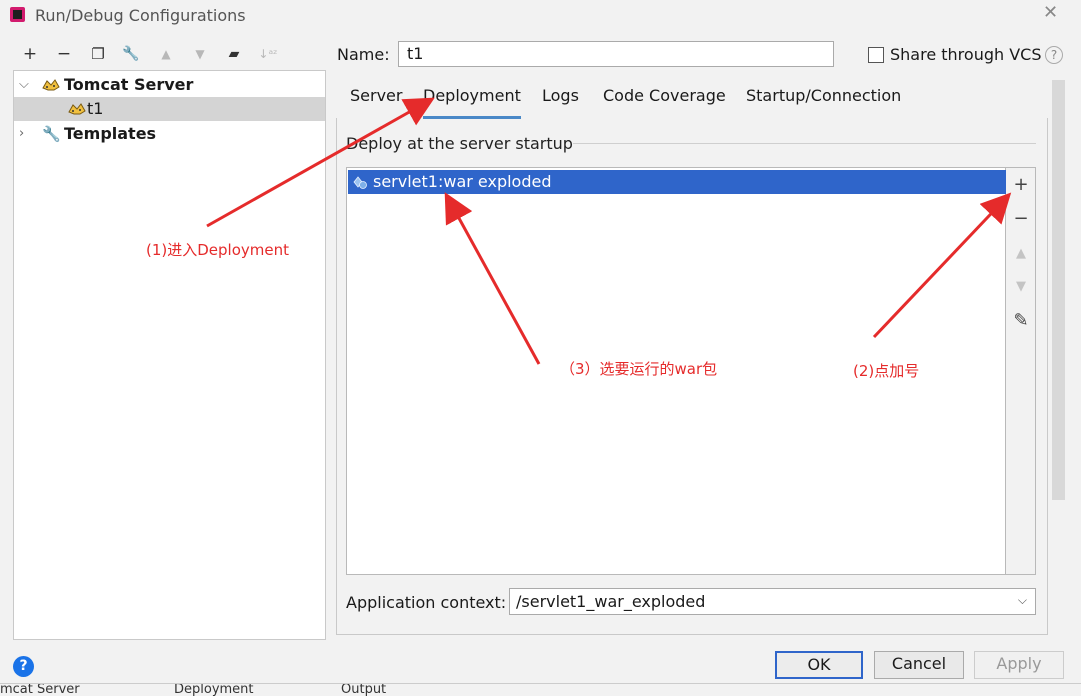  What do you see at coordinates (140, 15) in the screenshot?
I see `window-title: Run/Debug Configurations` at bounding box center [140, 15].